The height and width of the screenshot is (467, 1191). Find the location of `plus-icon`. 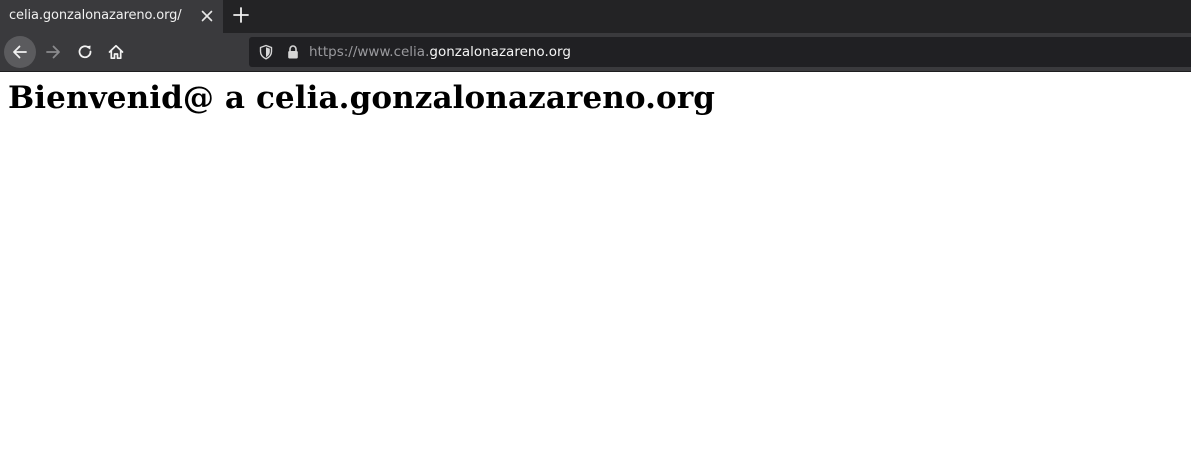

plus-icon is located at coordinates (241, 15).